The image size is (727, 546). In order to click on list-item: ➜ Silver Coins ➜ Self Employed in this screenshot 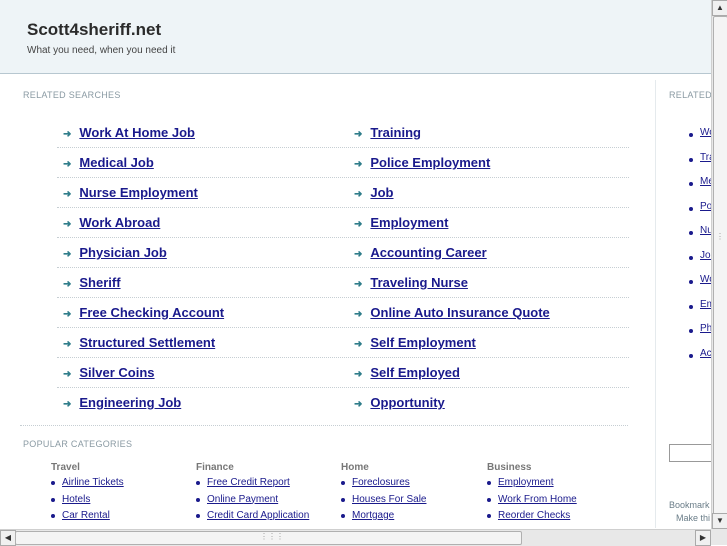, I will do `click(343, 373)`.